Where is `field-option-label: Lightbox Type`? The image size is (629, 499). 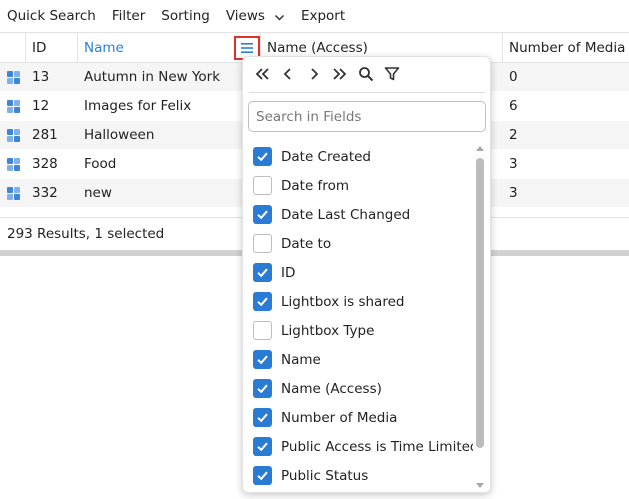 field-option-label: Lightbox Type is located at coordinates (328, 330).